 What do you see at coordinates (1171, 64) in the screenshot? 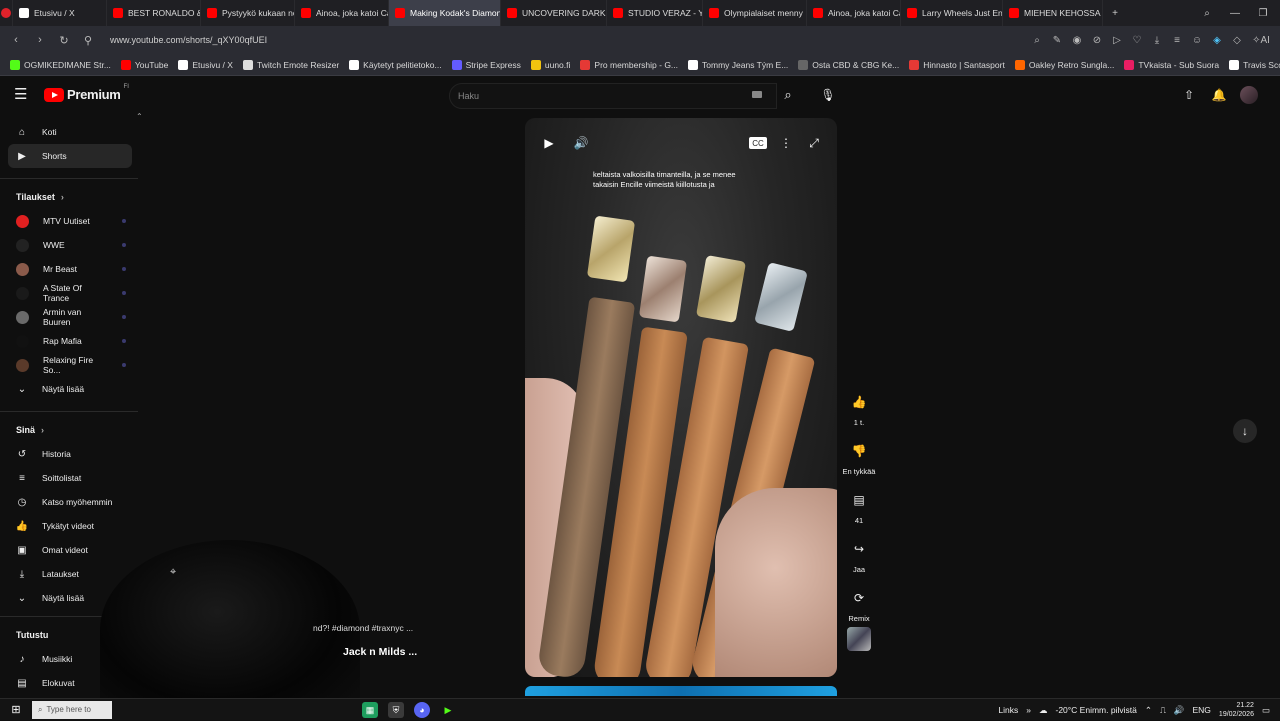
I see `bookmark-item: TVkaista - Sub Suora` at bounding box center [1171, 64].